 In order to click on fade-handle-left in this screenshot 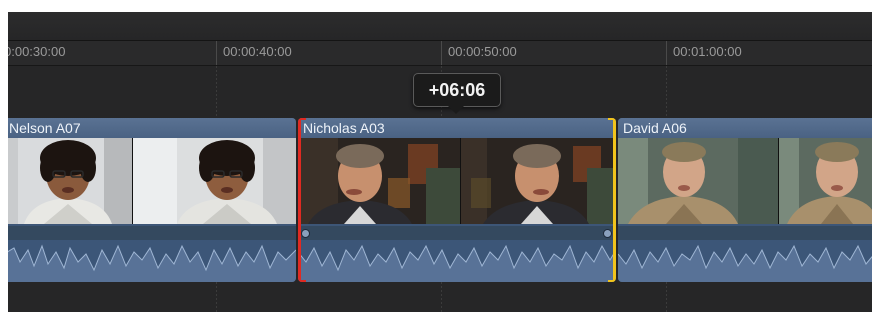, I will do `click(305, 233)`.